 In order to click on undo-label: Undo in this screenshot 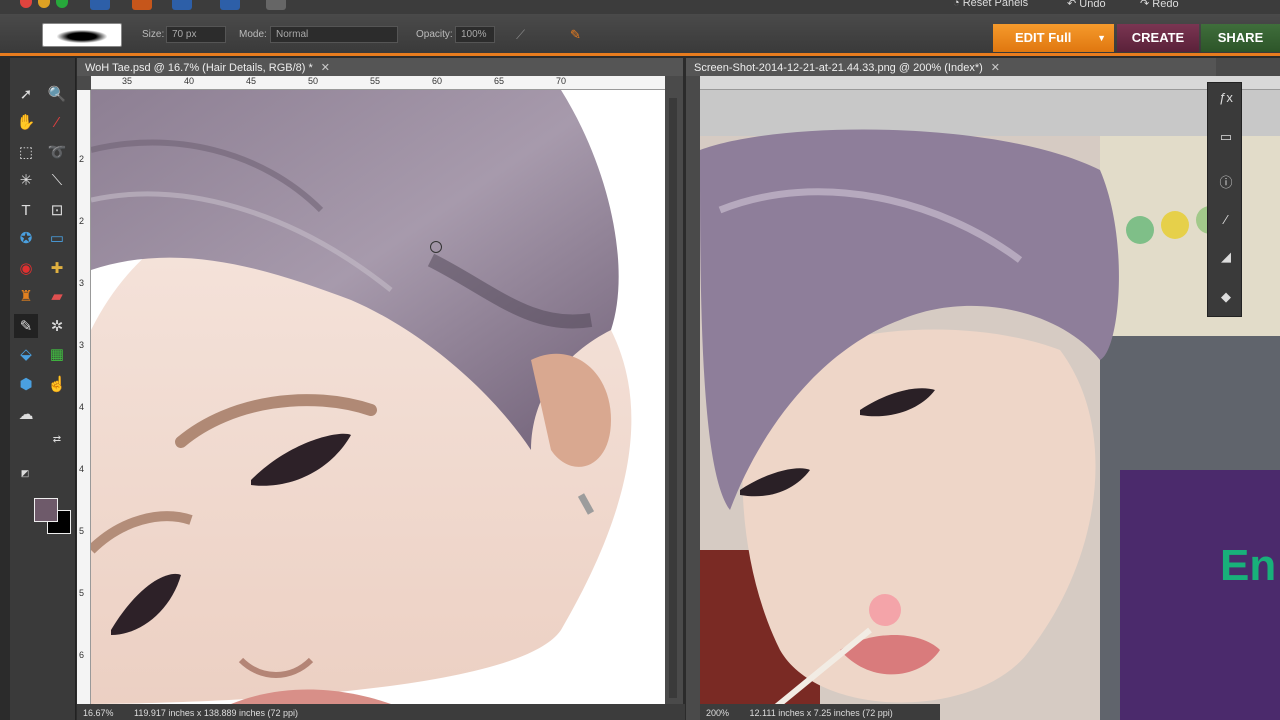, I will do `click(1092, 5)`.